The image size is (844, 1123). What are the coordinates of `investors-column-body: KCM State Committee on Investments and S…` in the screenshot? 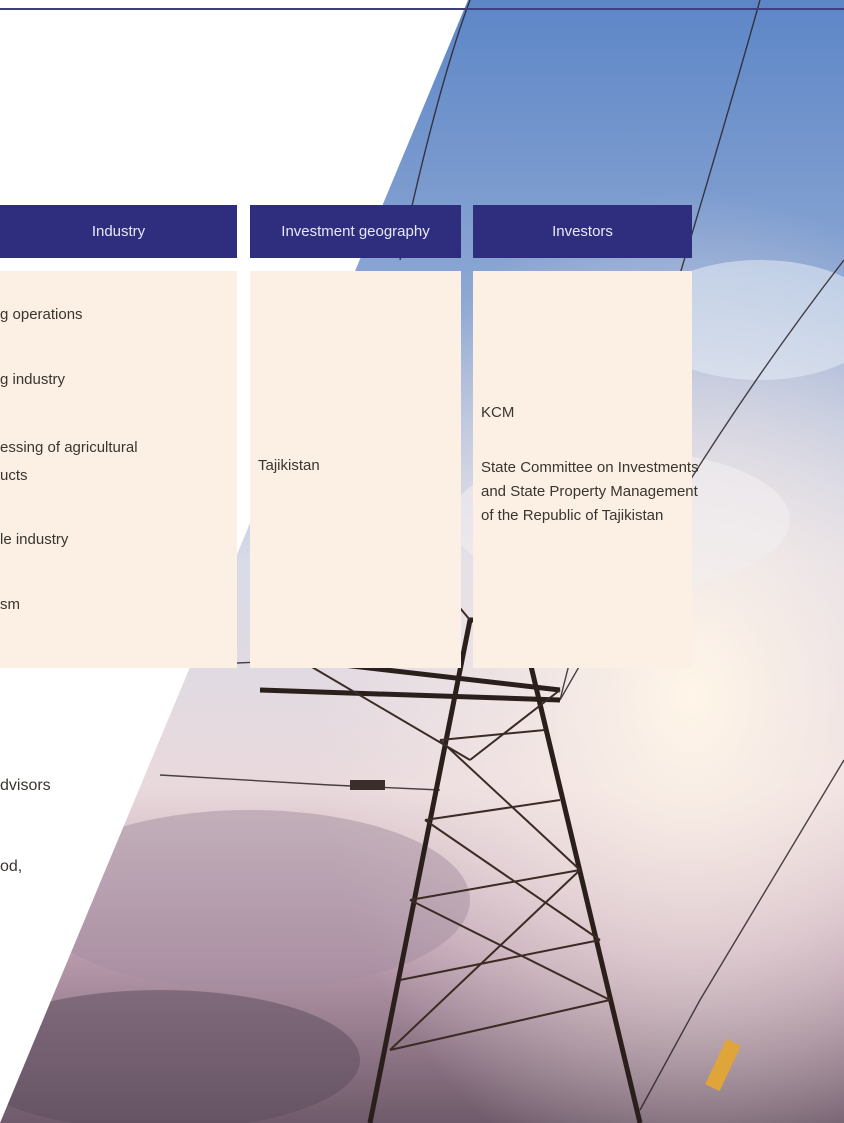 It's located at (586, 469).